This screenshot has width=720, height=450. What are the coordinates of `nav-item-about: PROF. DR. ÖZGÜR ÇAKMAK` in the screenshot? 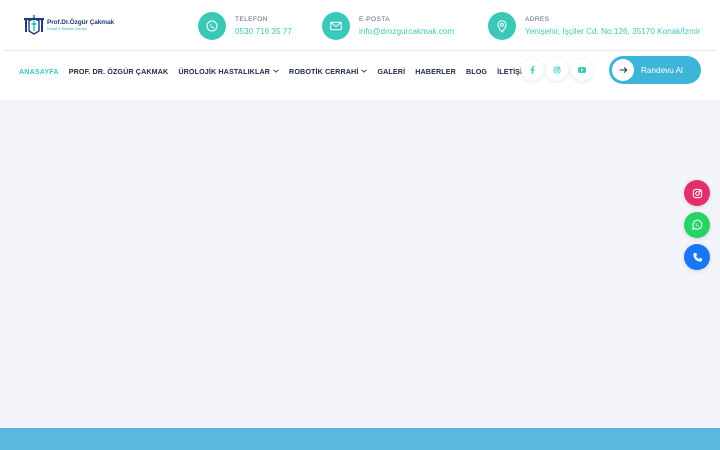 It's located at (119, 71).